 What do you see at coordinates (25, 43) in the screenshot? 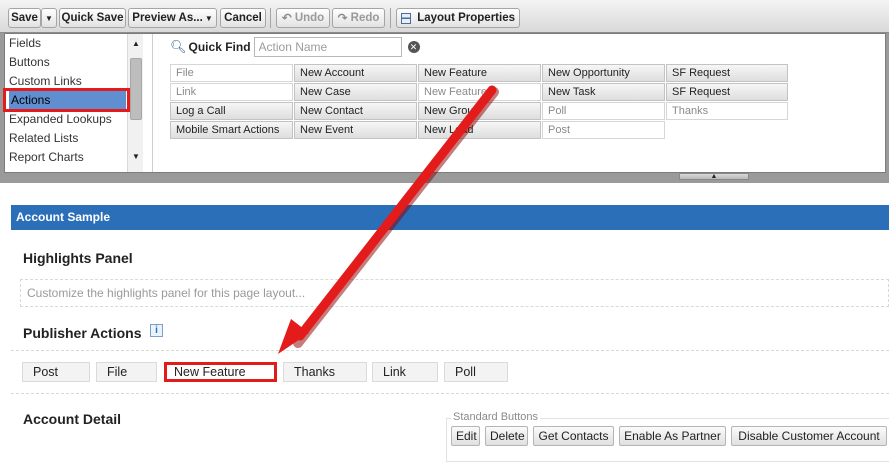
I see `category-fields: Fields` at bounding box center [25, 43].